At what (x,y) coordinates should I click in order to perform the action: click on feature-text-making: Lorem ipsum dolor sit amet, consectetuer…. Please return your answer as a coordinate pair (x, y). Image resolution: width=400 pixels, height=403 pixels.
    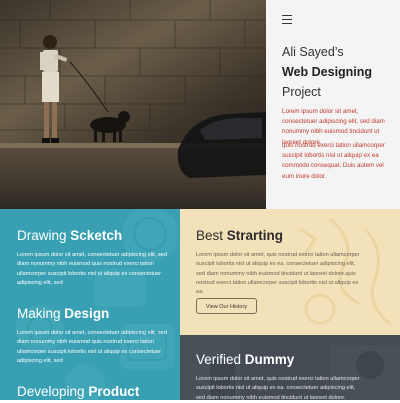
    Looking at the image, I should click on (92, 347).